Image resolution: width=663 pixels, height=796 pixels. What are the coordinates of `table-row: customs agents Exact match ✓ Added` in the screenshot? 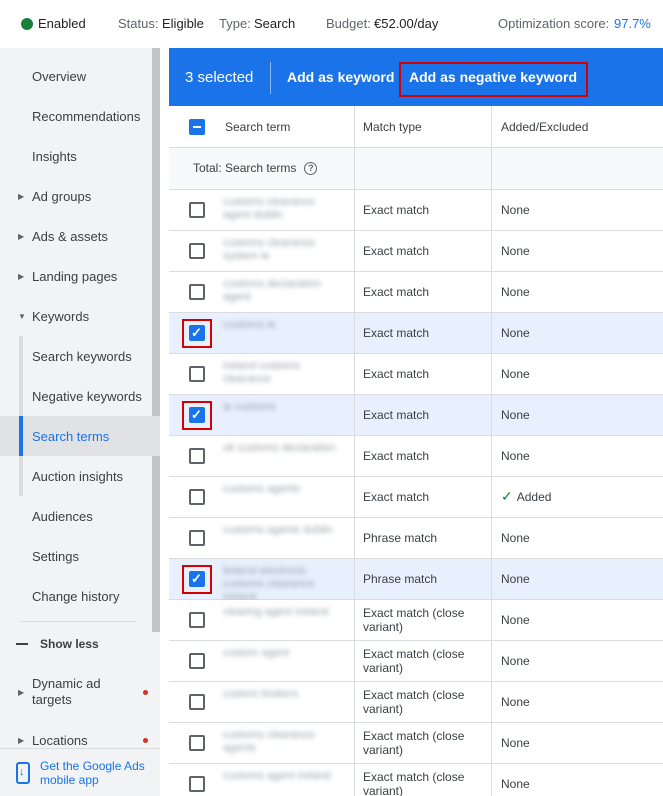 It's located at (416, 497).